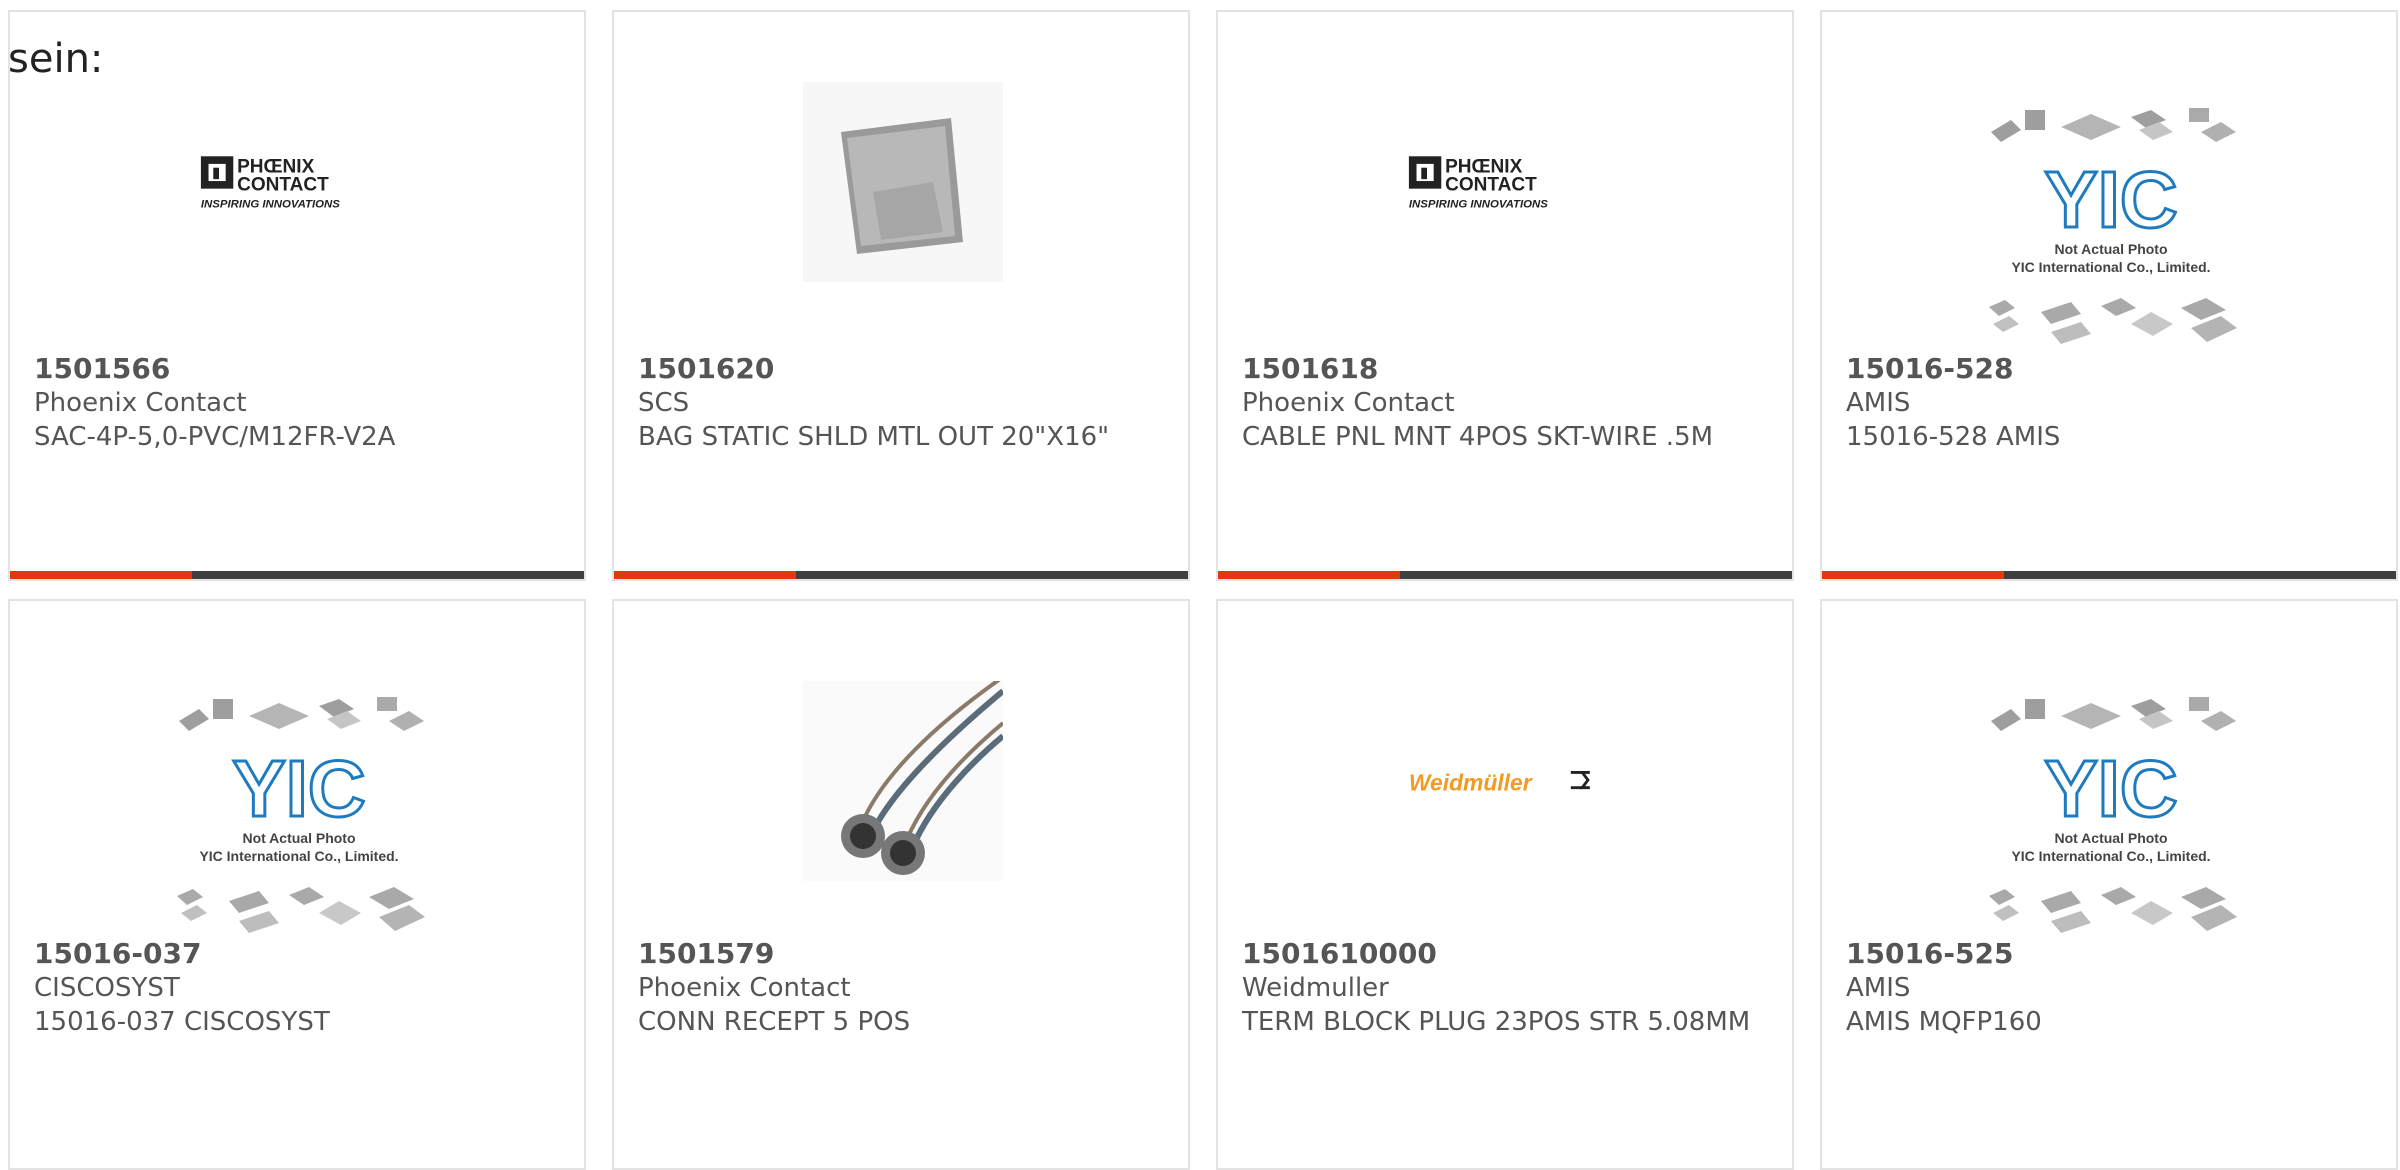 The height and width of the screenshot is (1170, 2400). Describe the element at coordinates (1496, 1022) in the screenshot. I see `description: TERM BLOCK PLUG 23POS STR 5.08MM` at that location.